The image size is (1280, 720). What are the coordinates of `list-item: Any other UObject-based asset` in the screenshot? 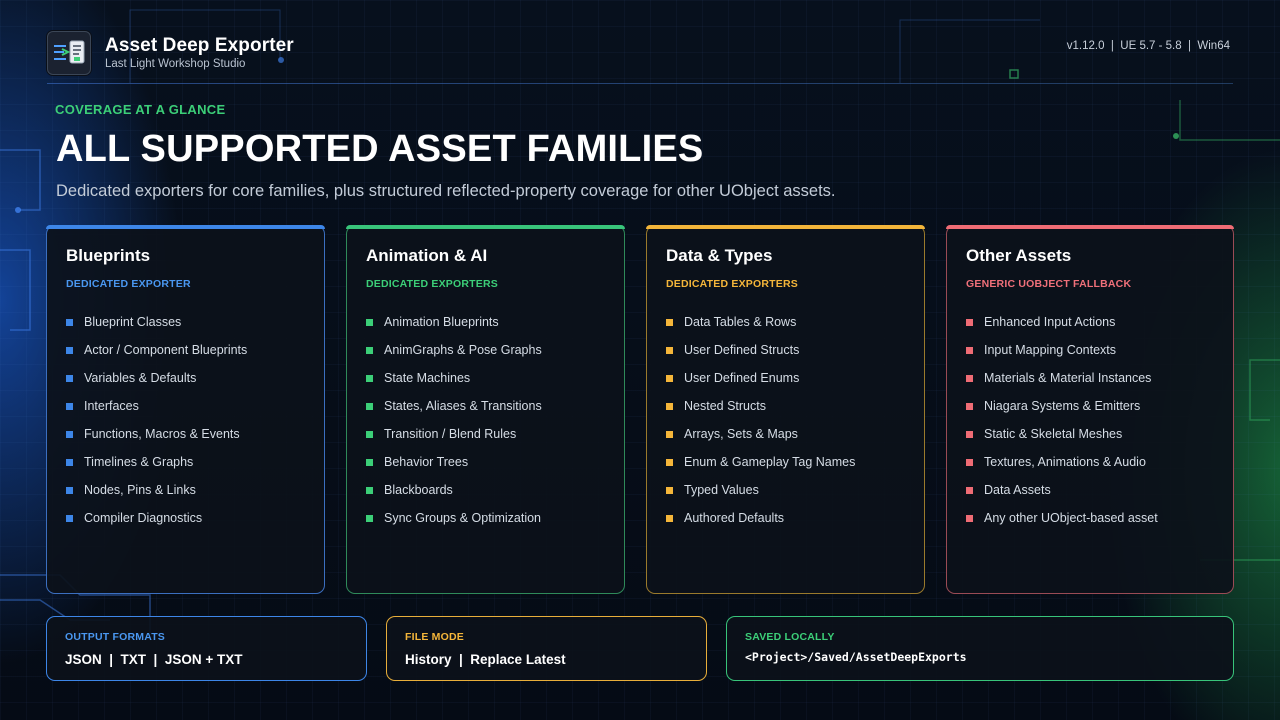 It's located at (1062, 518).